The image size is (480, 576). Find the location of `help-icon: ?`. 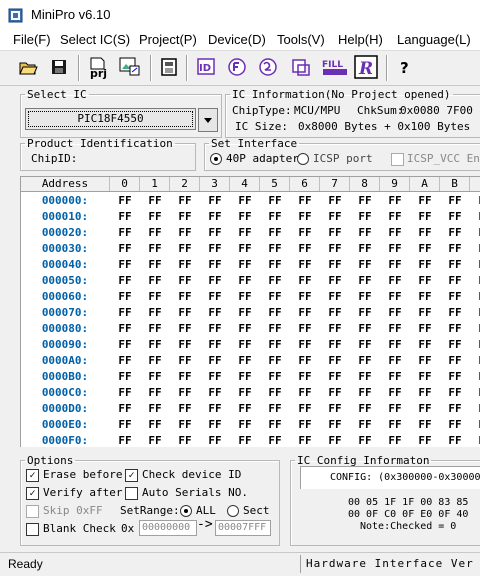

help-icon: ? is located at coordinates (405, 67).